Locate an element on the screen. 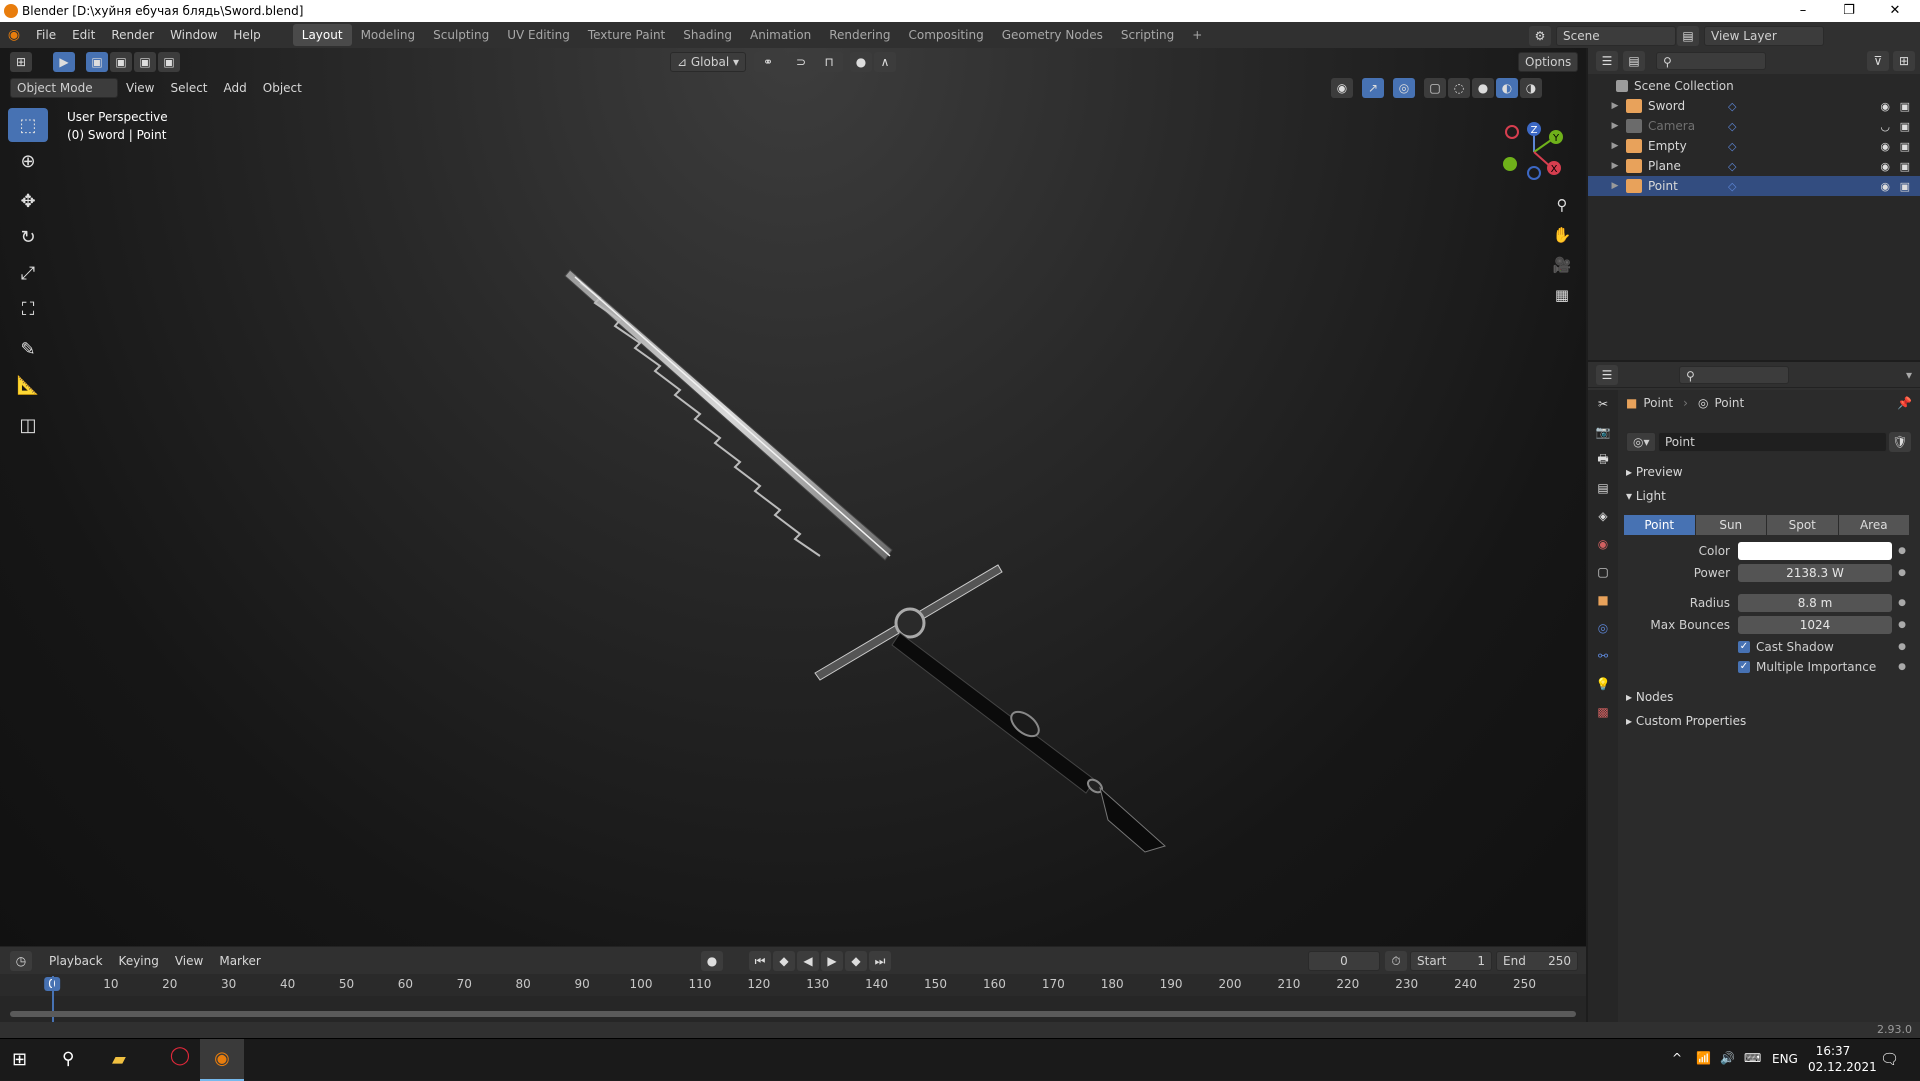 This screenshot has width=1920, height=1081. xray-toggle-icon: ▢ is located at coordinates (1435, 88).